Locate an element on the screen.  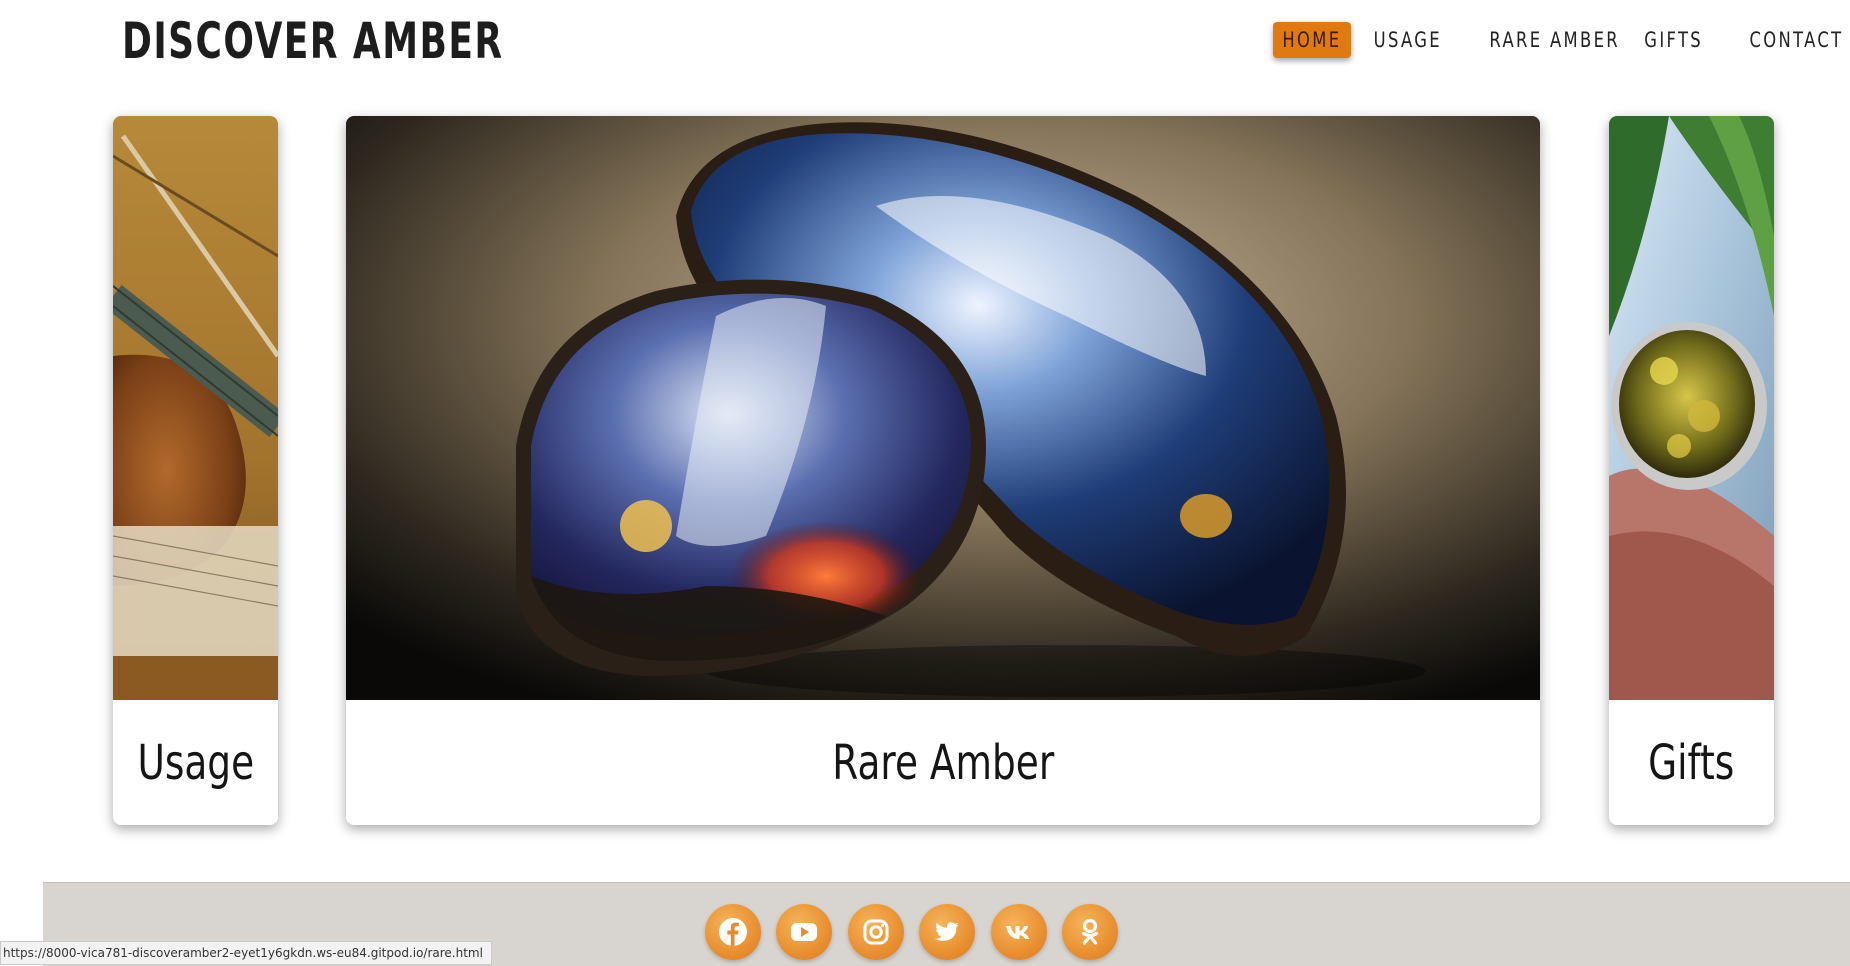
nav-contact-me: CONTACT ME is located at coordinates (1790, 40).